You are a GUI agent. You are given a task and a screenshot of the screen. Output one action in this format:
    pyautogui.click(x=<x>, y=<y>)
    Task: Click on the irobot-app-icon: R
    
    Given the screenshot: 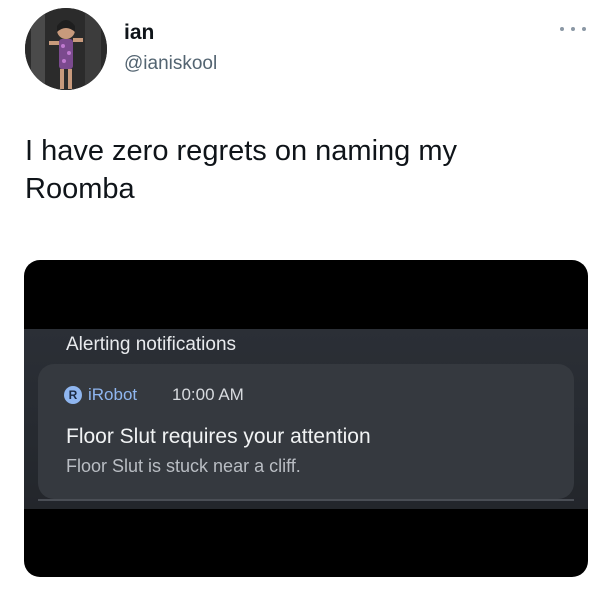 What is the action you would take?
    pyautogui.click(x=73, y=395)
    